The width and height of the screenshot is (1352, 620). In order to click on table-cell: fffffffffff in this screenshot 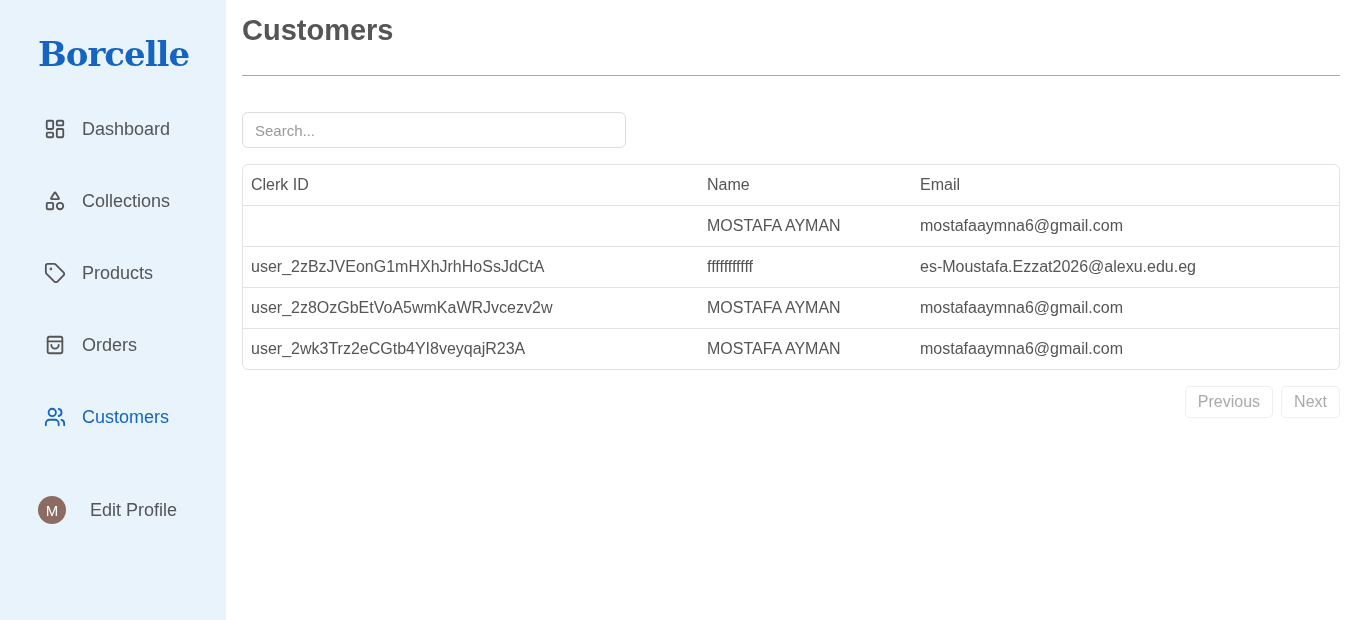, I will do `click(730, 266)`.